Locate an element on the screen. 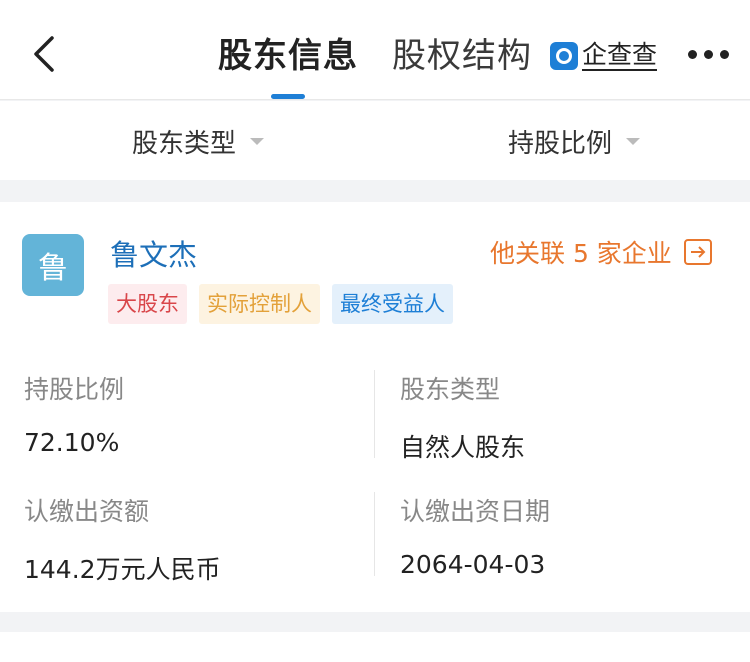  filter-bar: 股东类型 持股比例 is located at coordinates (375, 140).